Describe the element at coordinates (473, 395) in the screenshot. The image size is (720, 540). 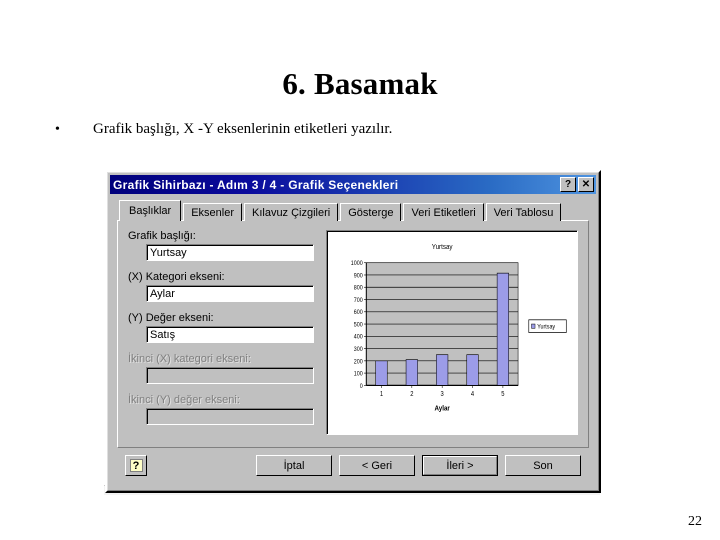
I see `x-axis-tick-label: 4` at that location.